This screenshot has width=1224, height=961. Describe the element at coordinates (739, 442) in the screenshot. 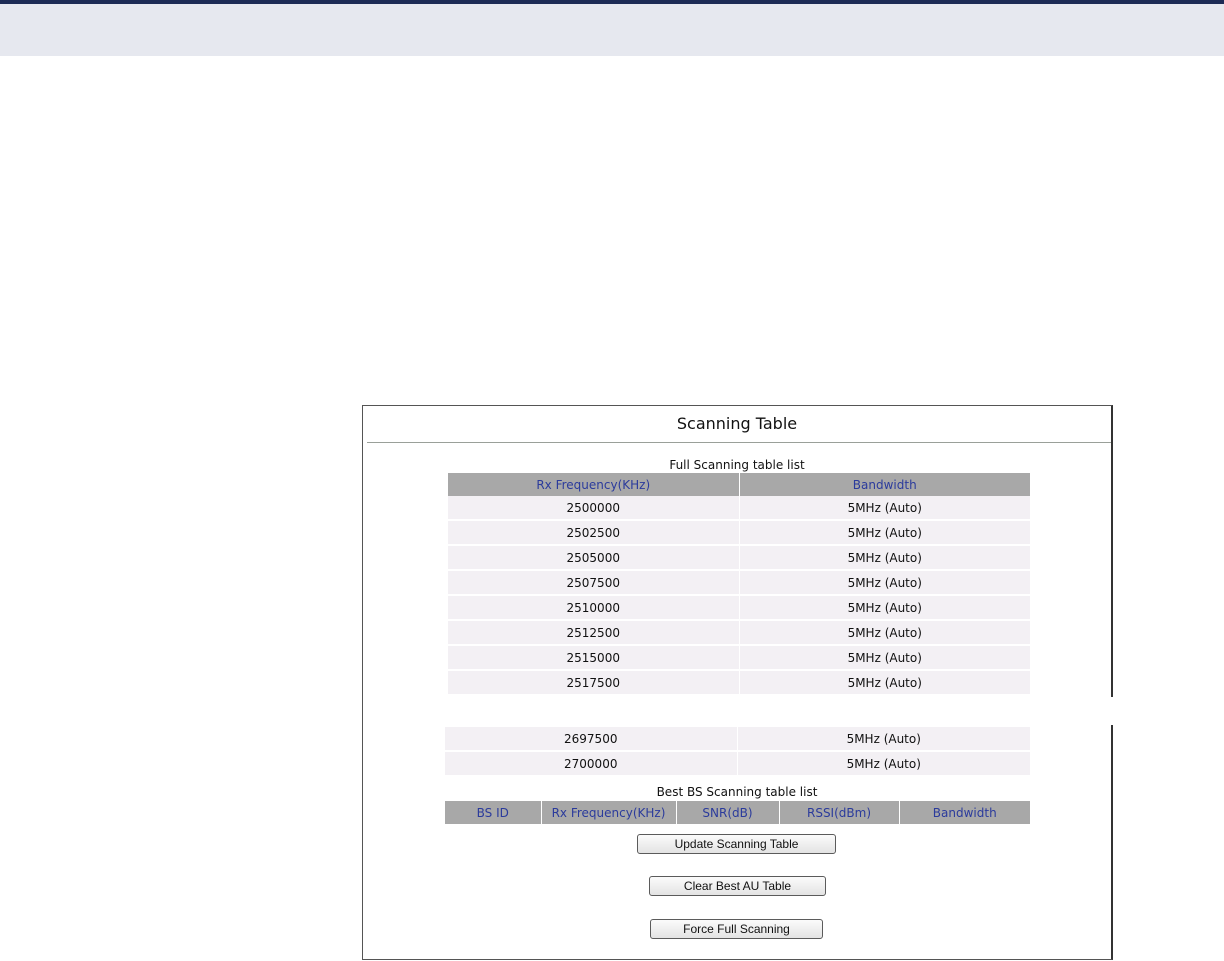

I see `title-divider` at that location.